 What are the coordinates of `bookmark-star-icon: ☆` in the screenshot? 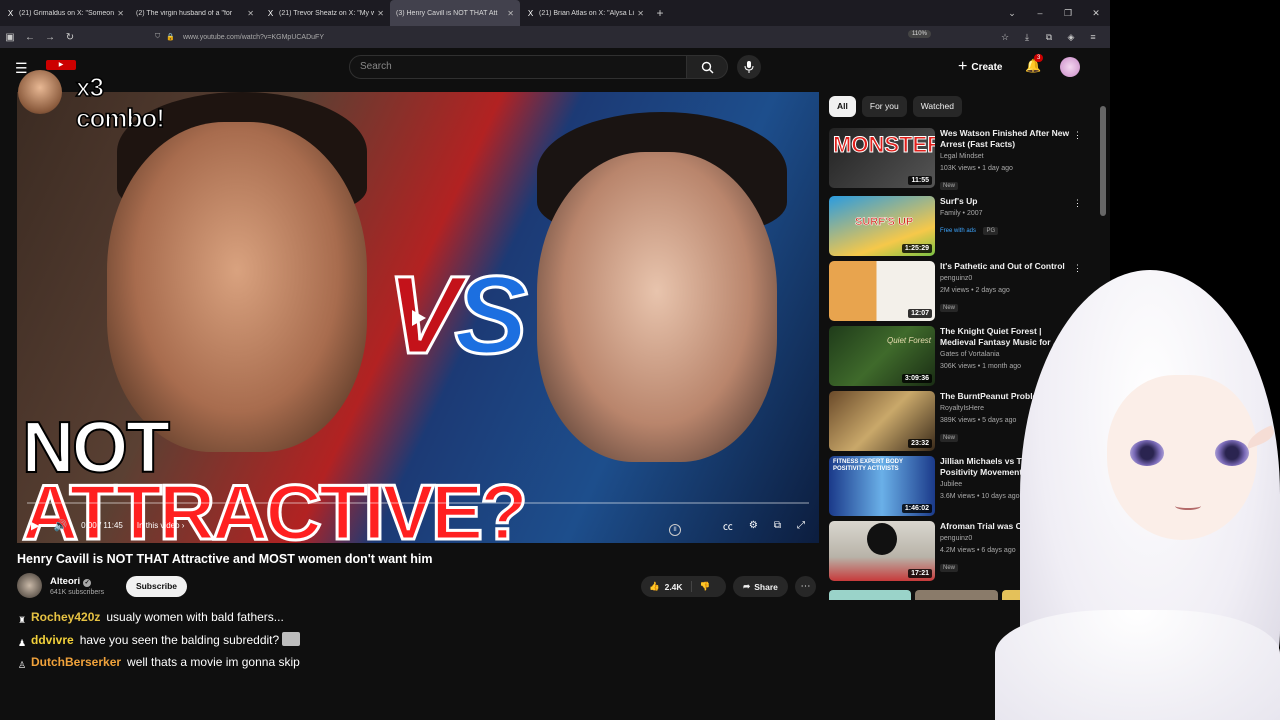 It's located at (1005, 37).